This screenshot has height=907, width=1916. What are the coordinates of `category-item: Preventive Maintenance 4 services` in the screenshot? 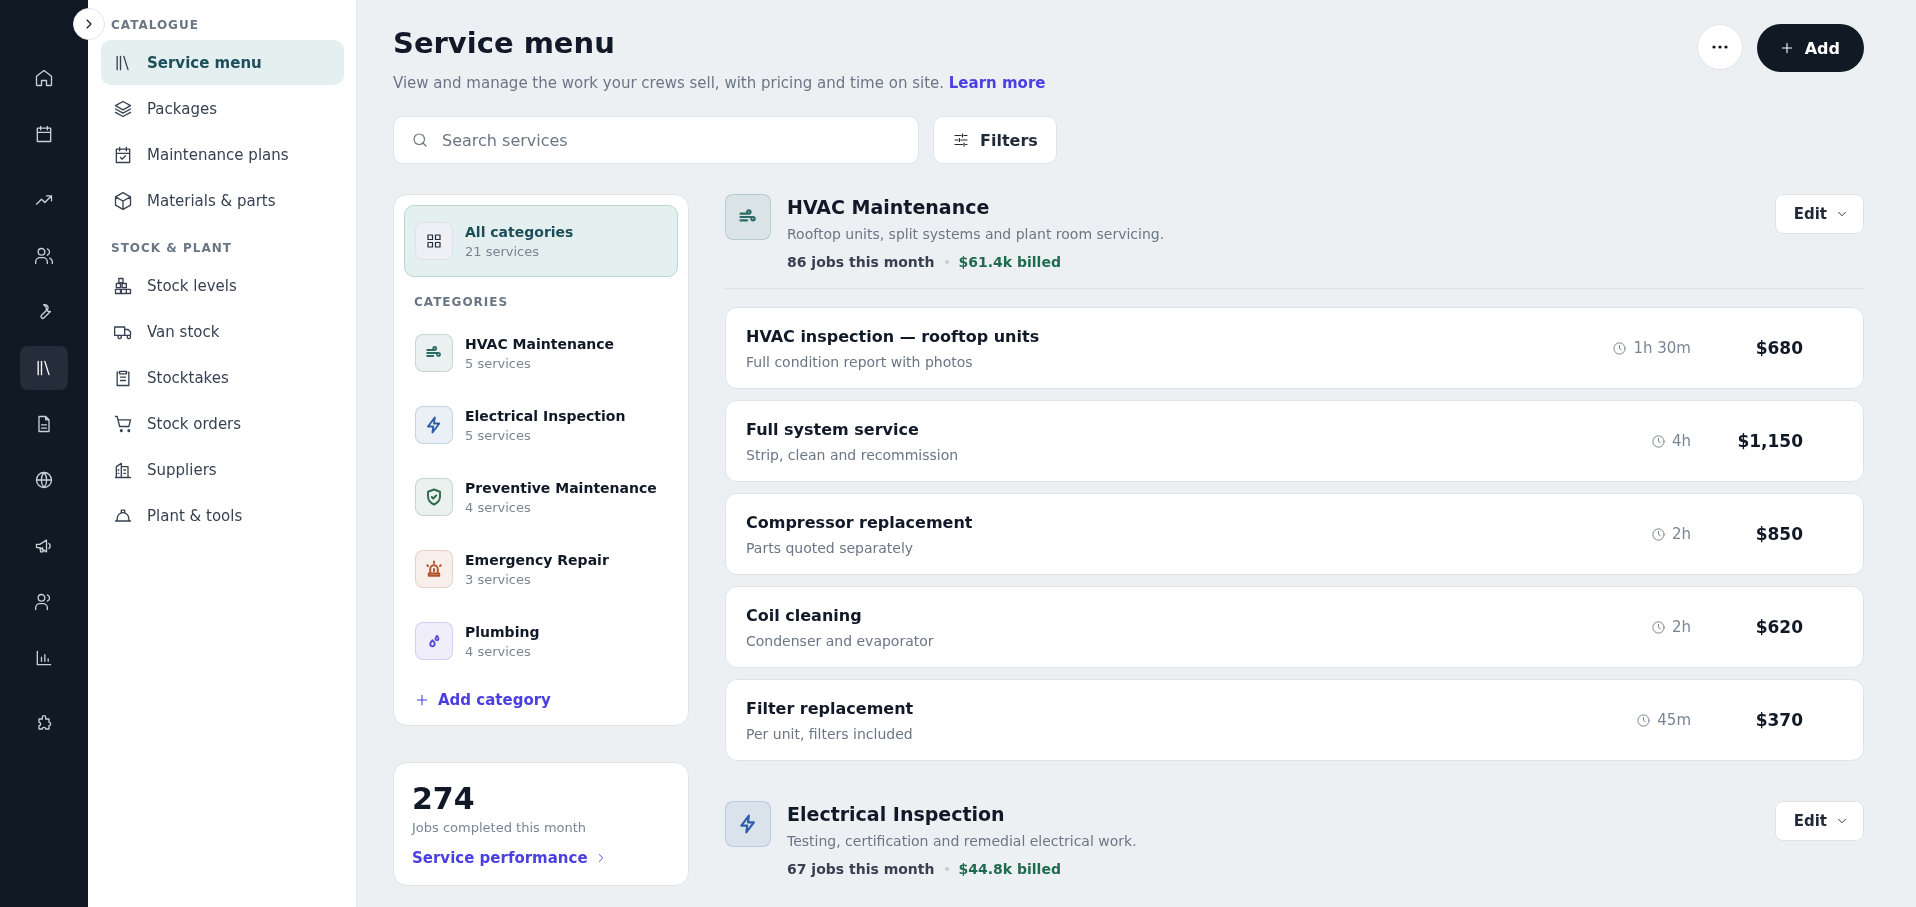 It's located at (541, 497).